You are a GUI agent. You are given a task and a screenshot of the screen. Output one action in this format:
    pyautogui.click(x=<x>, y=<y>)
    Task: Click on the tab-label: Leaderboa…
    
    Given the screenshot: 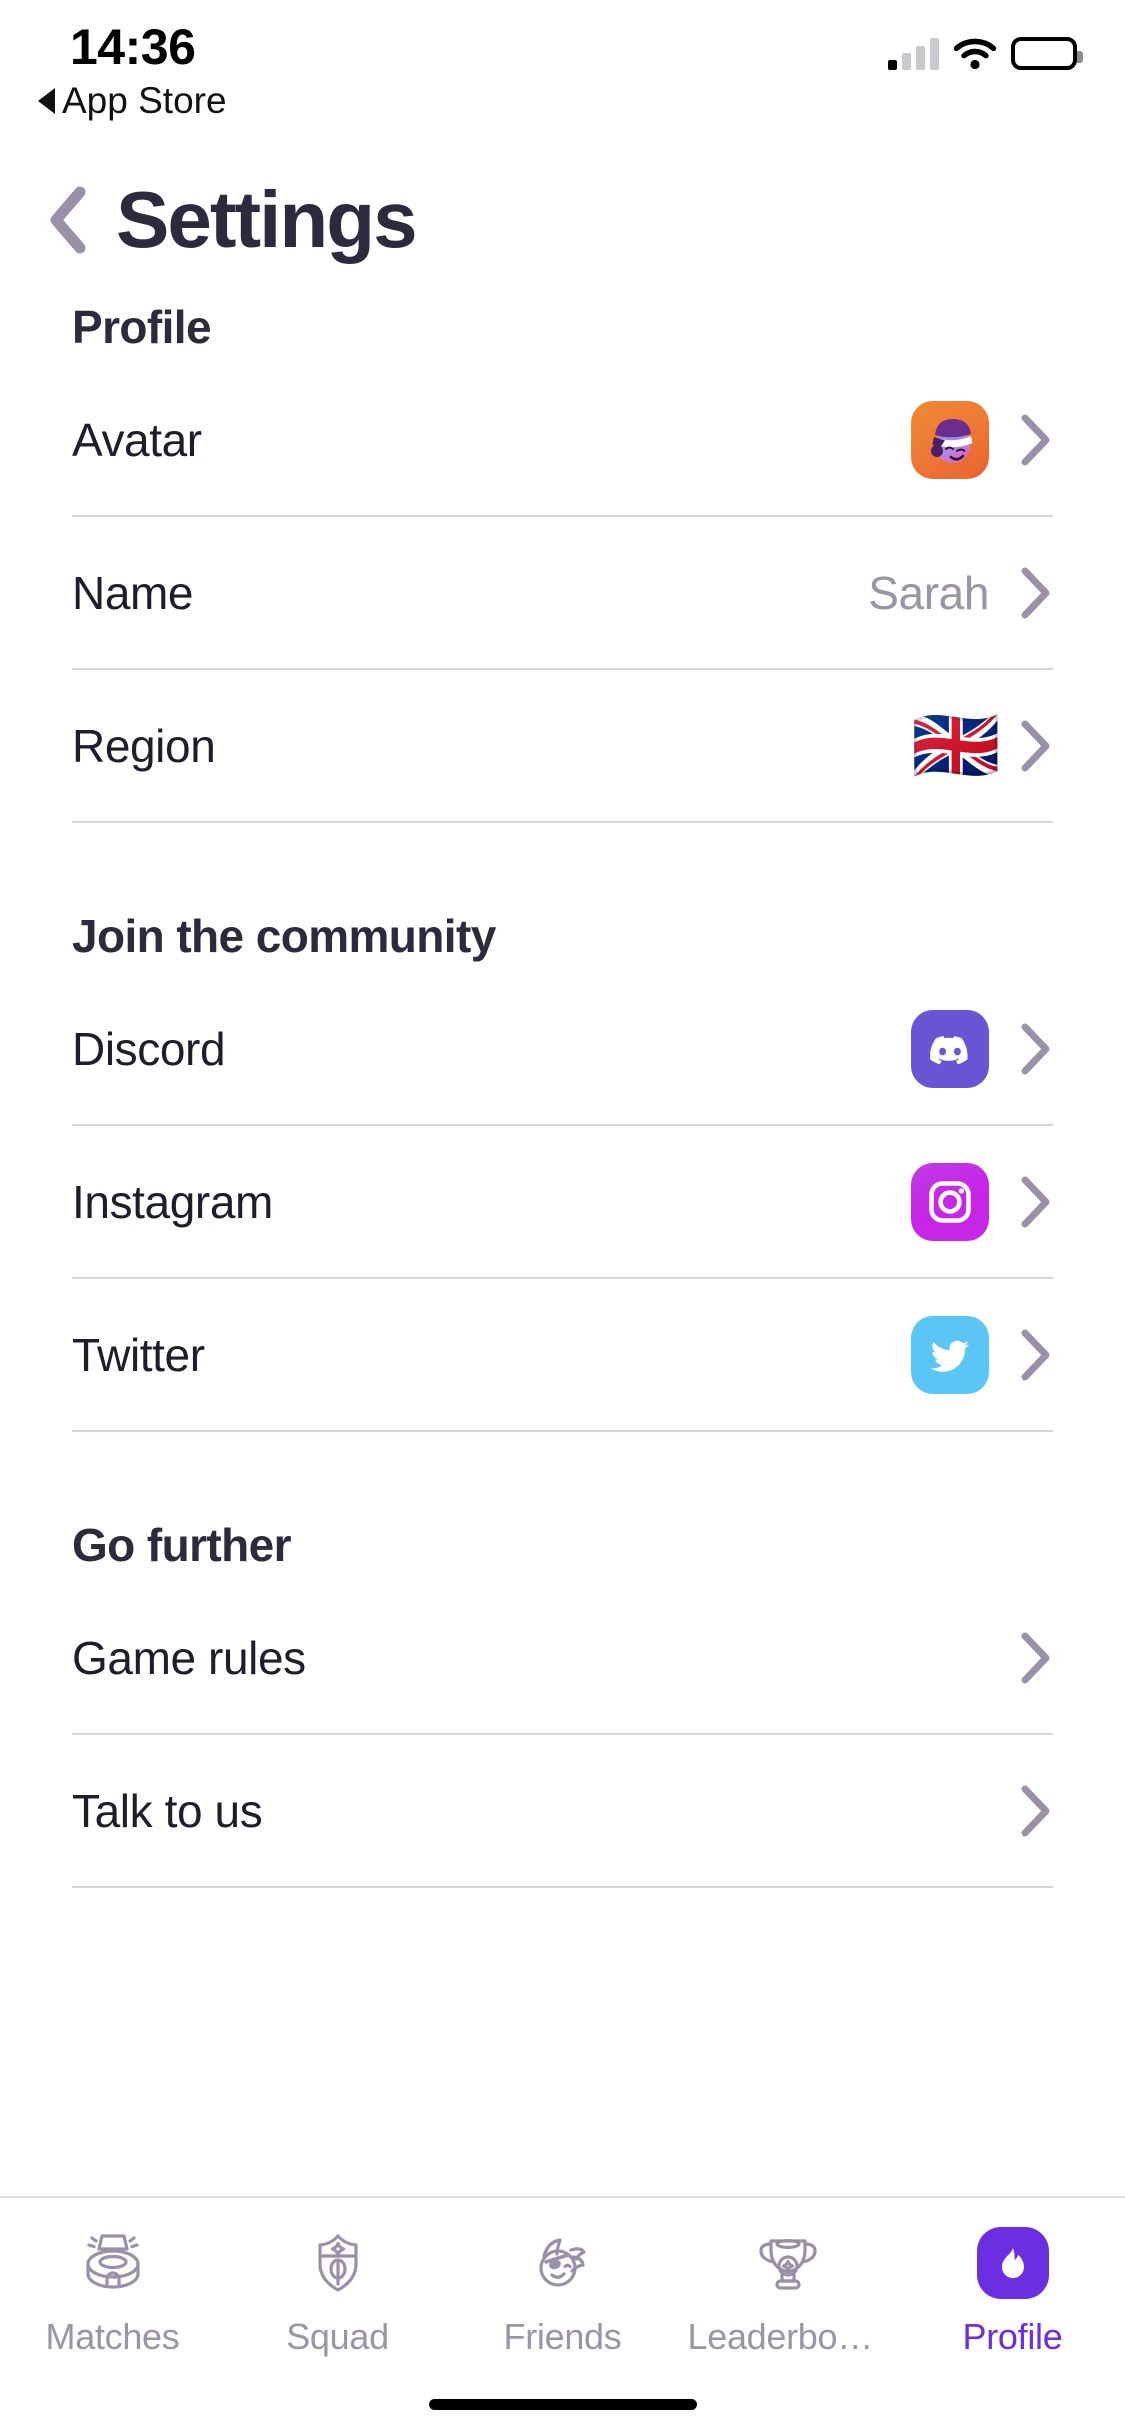 What is the action you would take?
    pyautogui.click(x=787, y=2336)
    